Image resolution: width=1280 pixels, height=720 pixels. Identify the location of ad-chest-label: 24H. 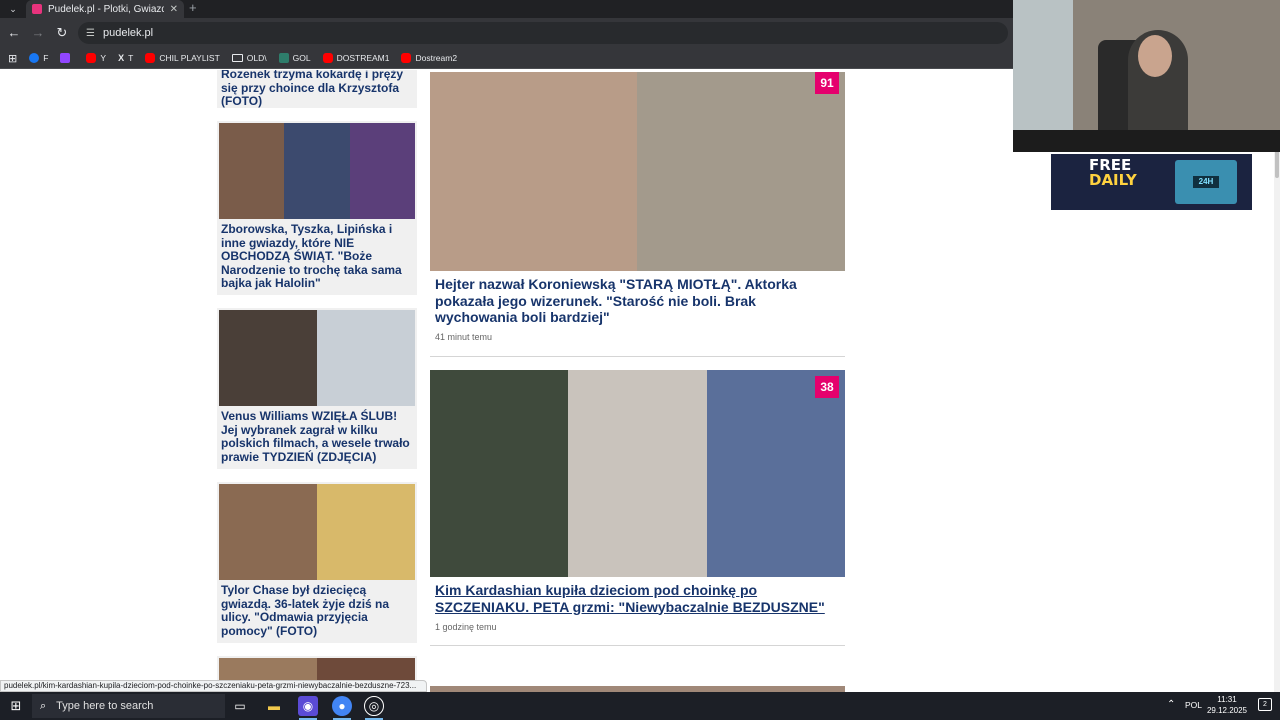
(1206, 182).